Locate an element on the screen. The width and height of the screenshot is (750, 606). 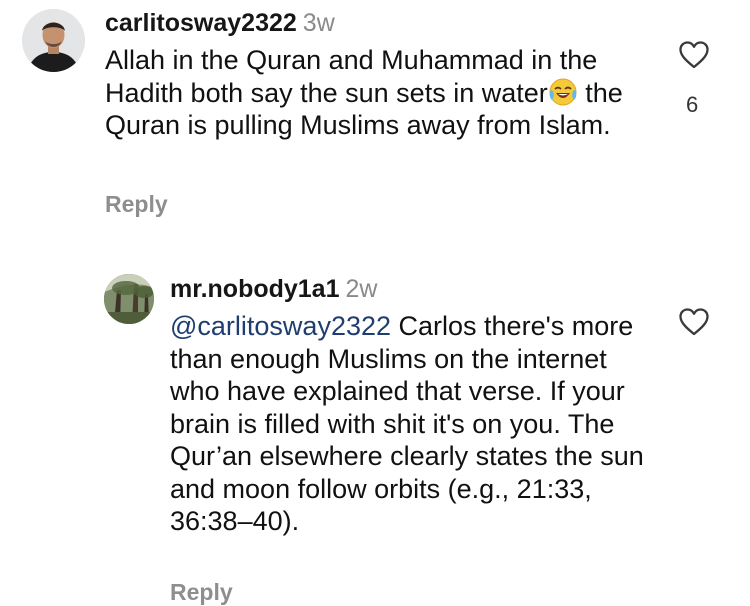
face-with-tears-of-joy-icon is located at coordinates (563, 92).